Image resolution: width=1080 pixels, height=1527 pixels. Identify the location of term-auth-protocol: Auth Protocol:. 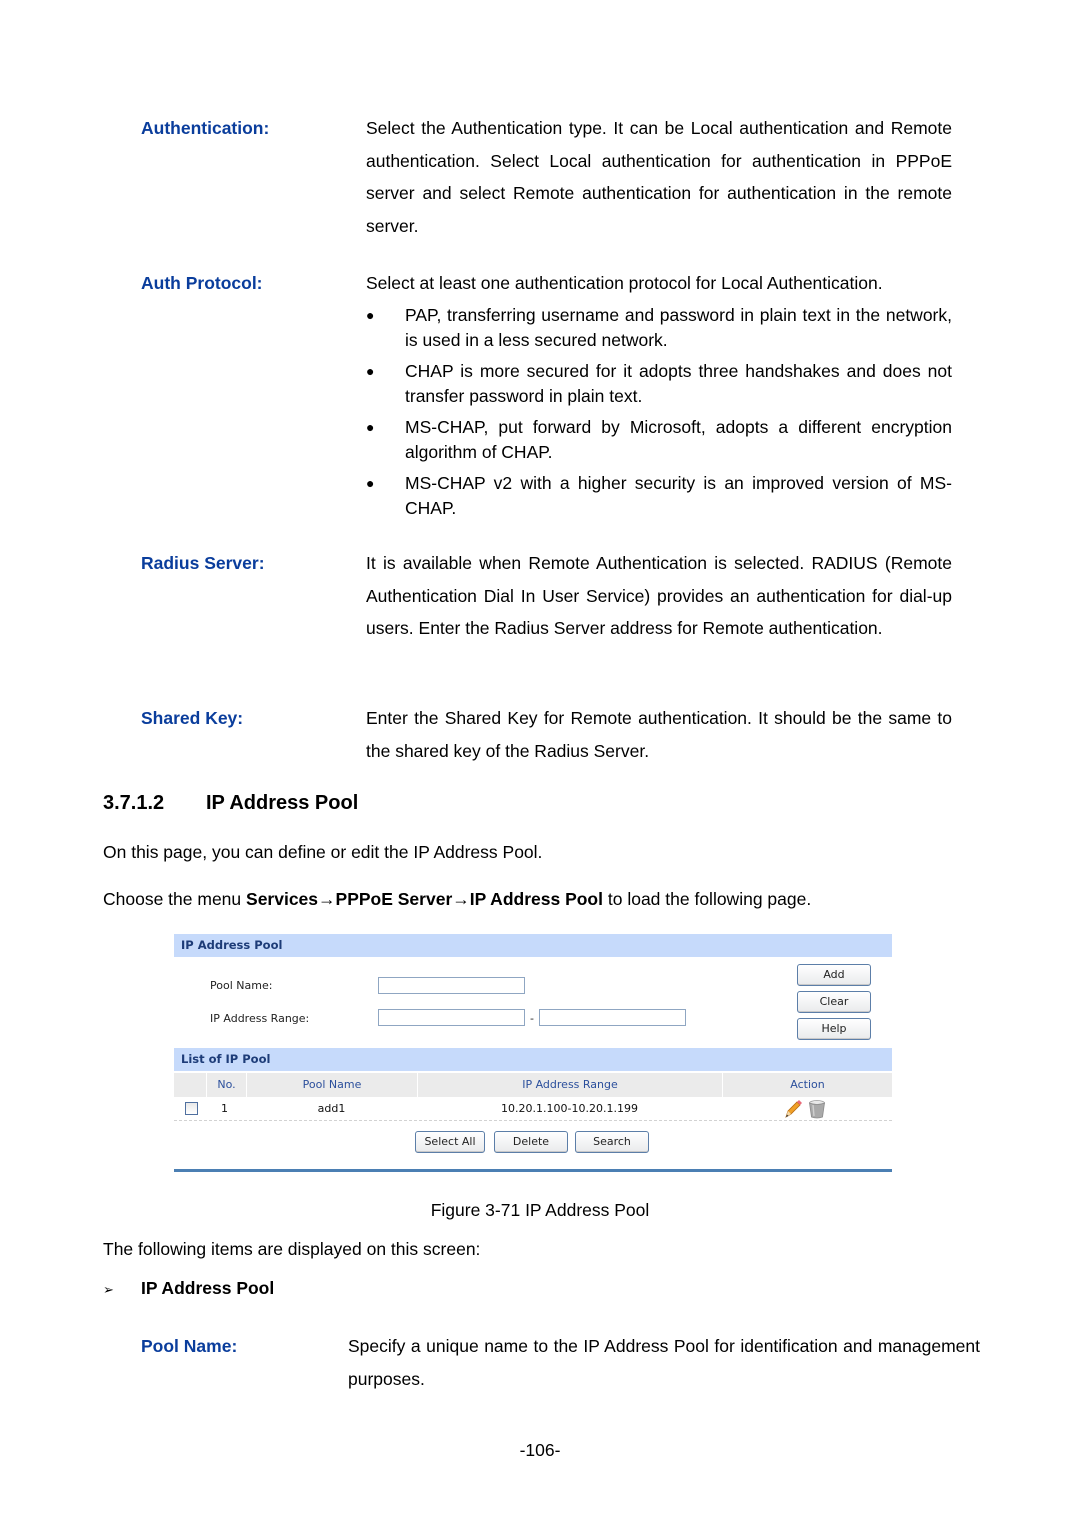
(202, 283).